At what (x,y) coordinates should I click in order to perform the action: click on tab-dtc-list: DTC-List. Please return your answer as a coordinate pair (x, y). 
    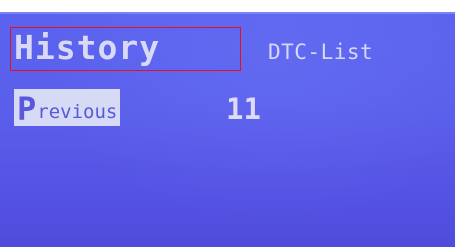
    Looking at the image, I should click on (320, 52).